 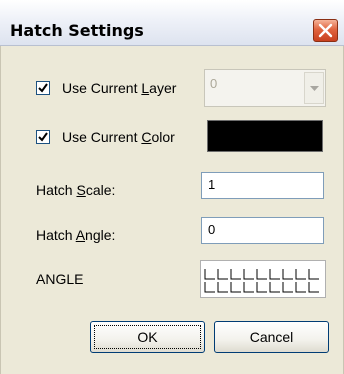 I want to click on title-bar: Hatch Settings, so click(x=172, y=23).